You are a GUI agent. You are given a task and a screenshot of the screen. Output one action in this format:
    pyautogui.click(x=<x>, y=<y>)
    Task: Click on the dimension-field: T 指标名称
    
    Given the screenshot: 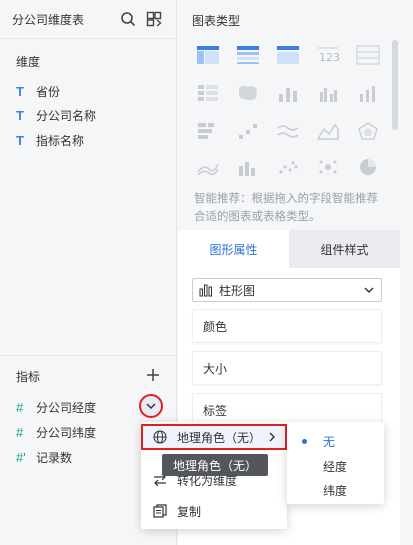 What is the action you would take?
    pyautogui.click(x=50, y=140)
    